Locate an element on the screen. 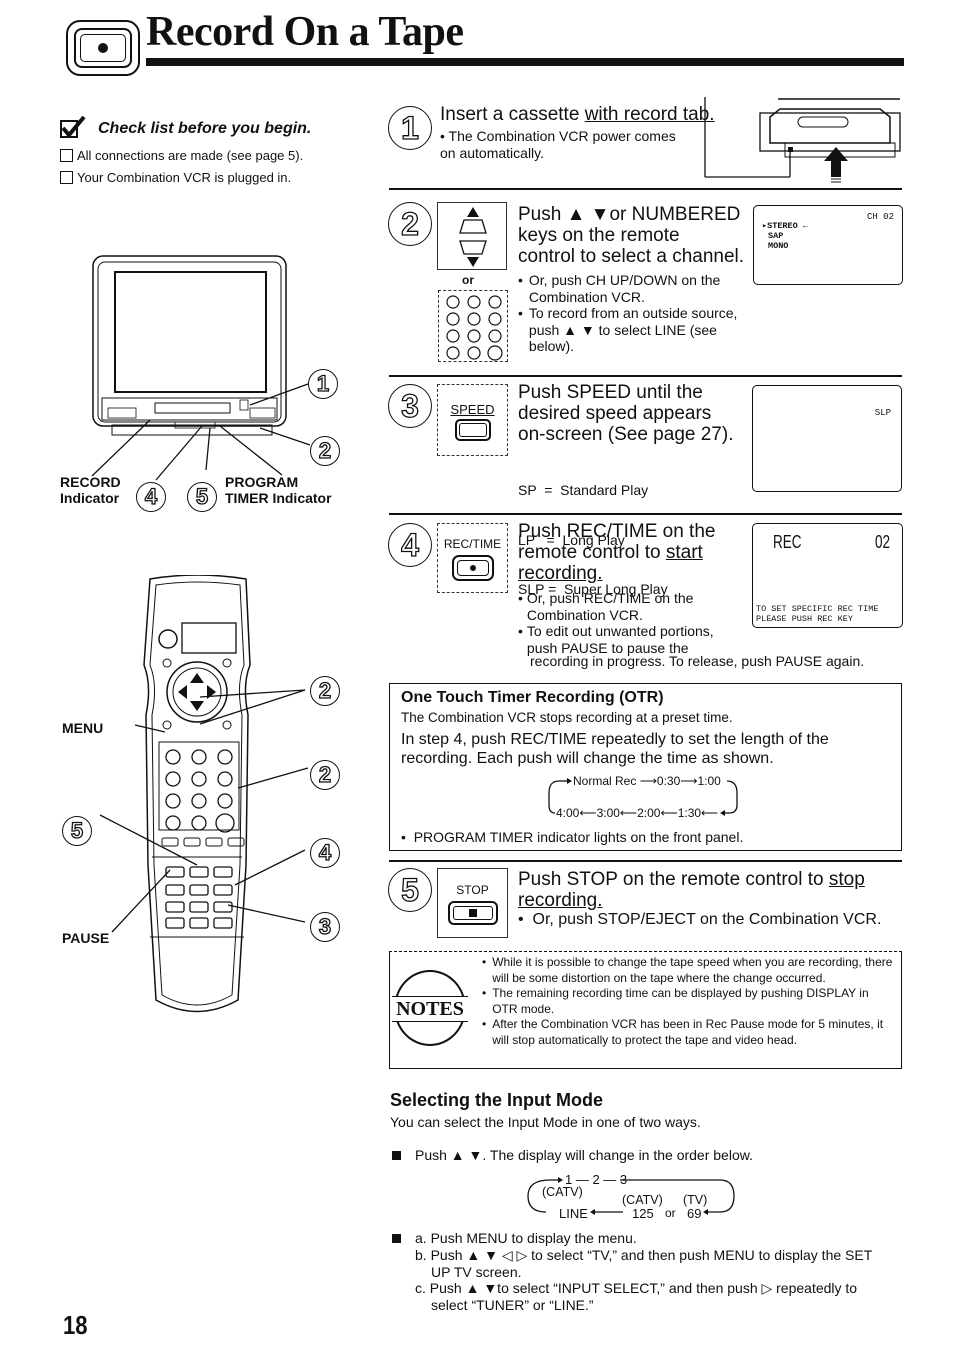 The image size is (954, 1363). rec-time-key-label: REC/TIME is located at coordinates (472, 544).